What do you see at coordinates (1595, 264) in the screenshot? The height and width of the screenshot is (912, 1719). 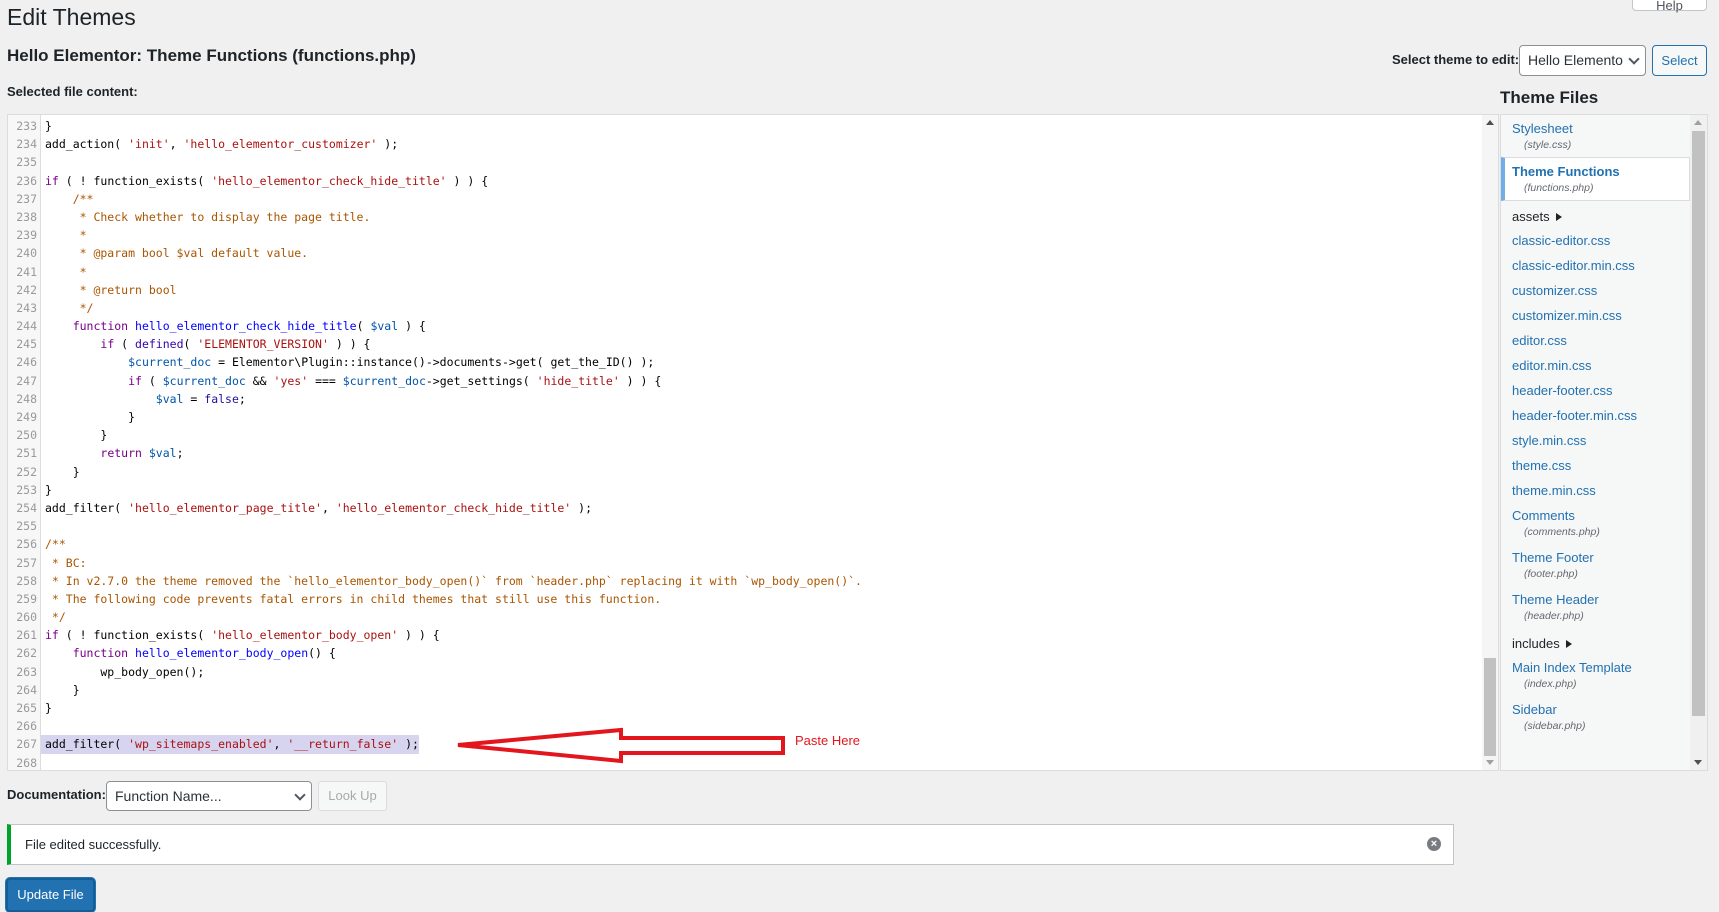 I see `file-link: classic-editor.min.css` at bounding box center [1595, 264].